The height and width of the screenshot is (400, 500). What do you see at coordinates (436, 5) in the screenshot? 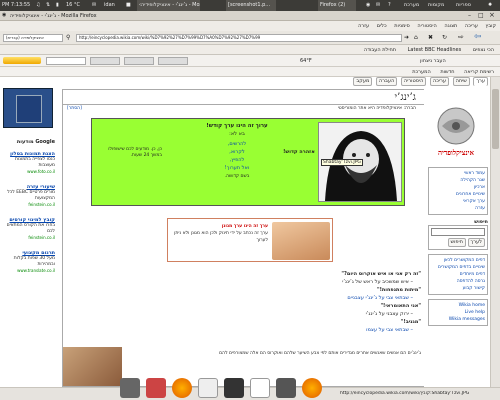
I see `menu-places: מקומות` at bounding box center [436, 5].